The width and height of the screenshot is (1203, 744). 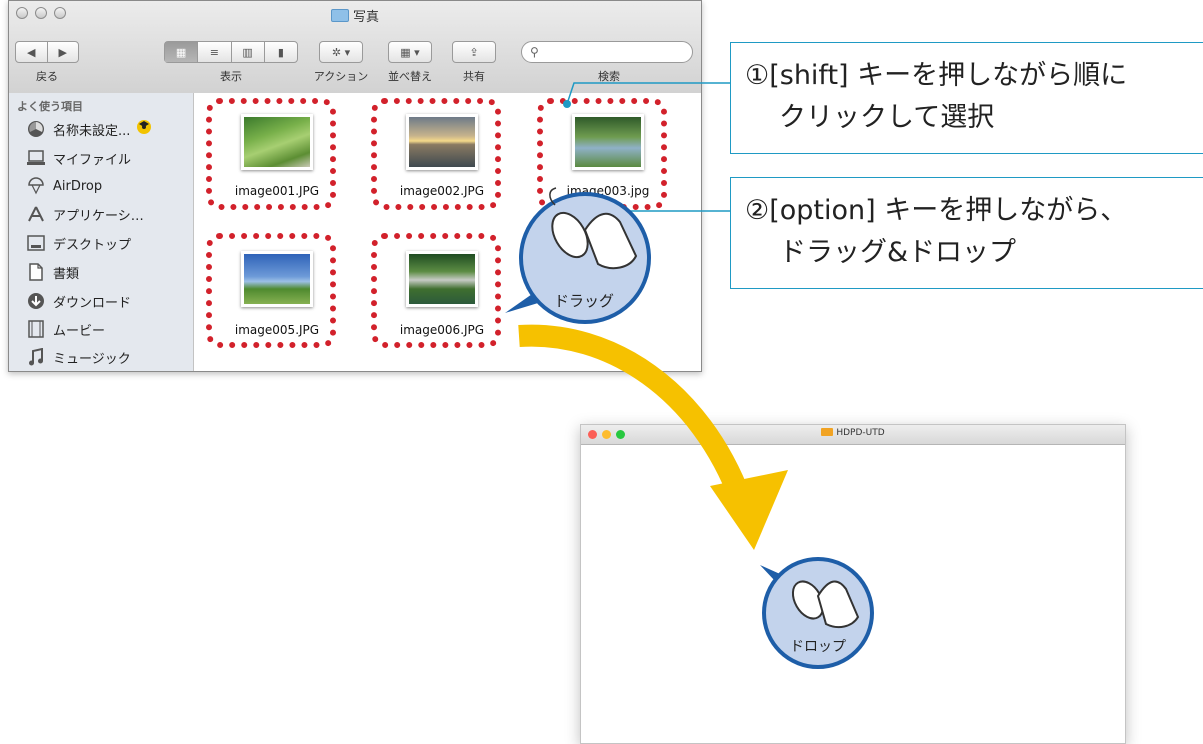 I want to click on drag-bubble-text: ドラッグ, so click(x=584, y=301).